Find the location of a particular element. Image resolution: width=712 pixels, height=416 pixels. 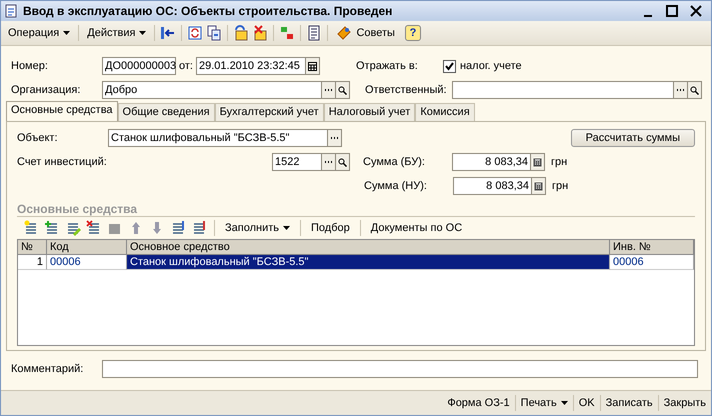

field-label: Сумма (НУ): is located at coordinates (396, 186).